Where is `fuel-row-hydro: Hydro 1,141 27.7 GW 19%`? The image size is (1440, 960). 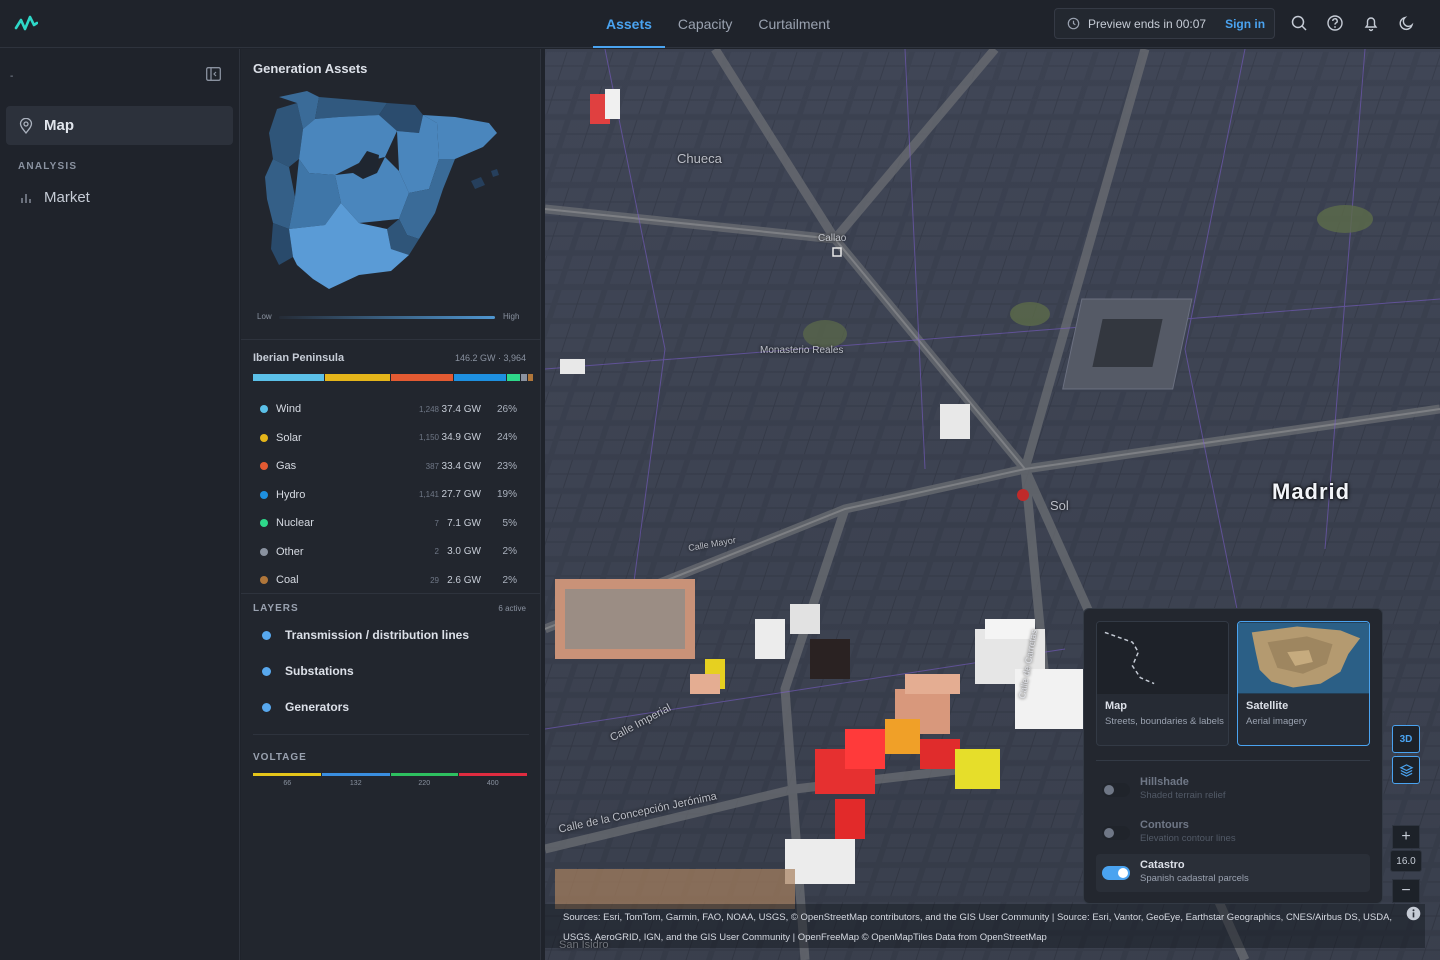 fuel-row-hydro: Hydro 1,141 27.7 GW 19% is located at coordinates (389, 495).